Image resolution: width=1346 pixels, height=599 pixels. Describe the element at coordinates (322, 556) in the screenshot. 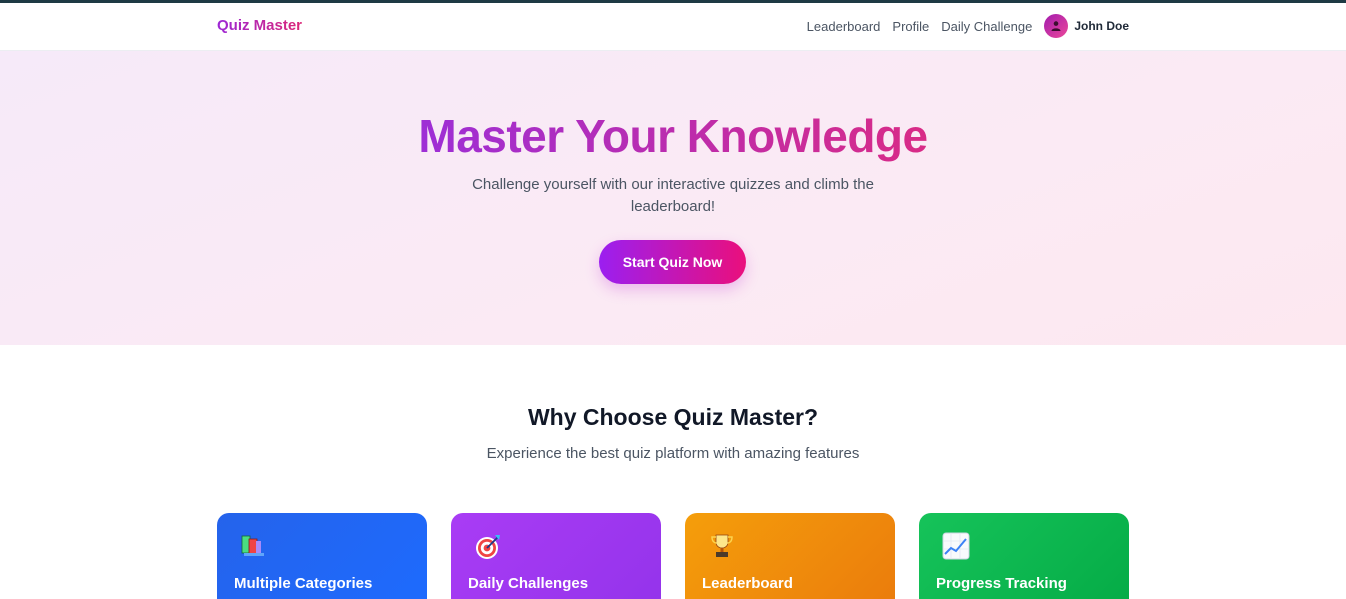

I see `feature-card-categories: Multiple Categories` at that location.